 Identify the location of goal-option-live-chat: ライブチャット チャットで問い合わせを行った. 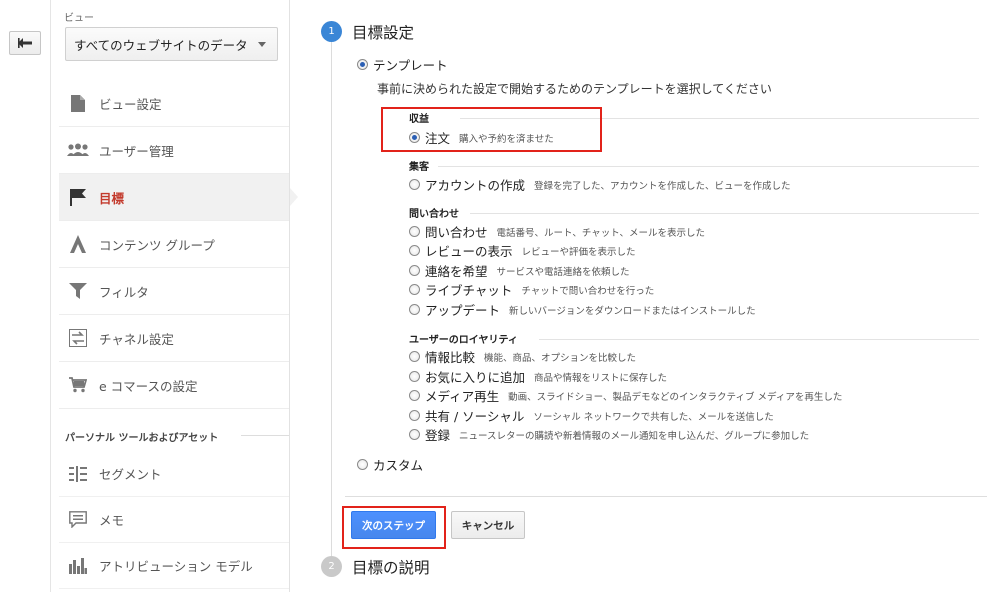
(531, 289).